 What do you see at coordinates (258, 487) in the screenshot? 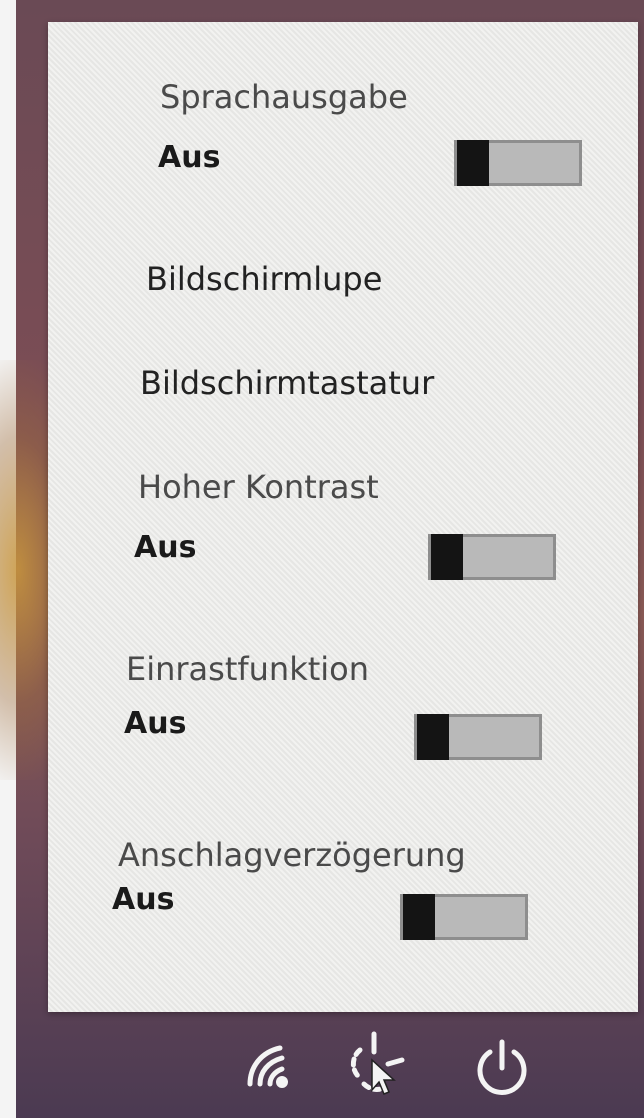
I see `high-contrast-title: Hoher Kontrast` at bounding box center [258, 487].